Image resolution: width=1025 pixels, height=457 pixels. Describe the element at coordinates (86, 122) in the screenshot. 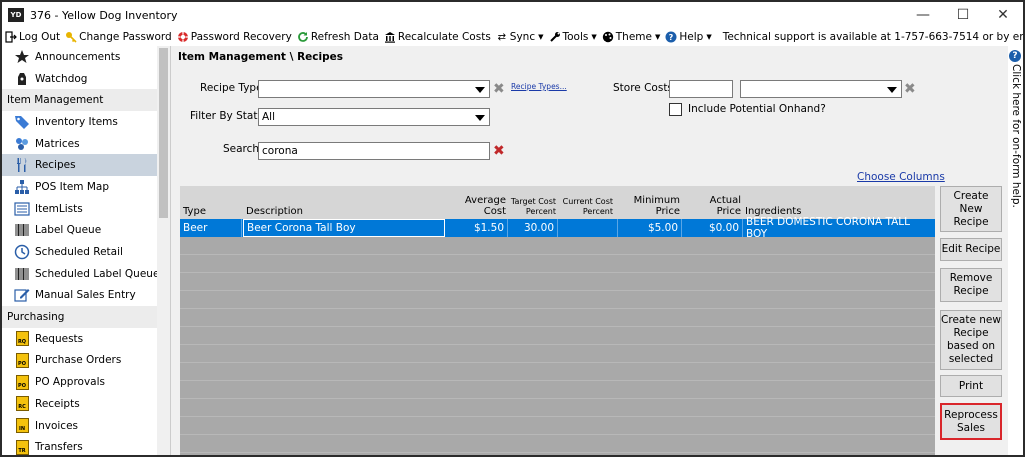

I see `sidebar-item-inventory-items: Inventory Items` at that location.